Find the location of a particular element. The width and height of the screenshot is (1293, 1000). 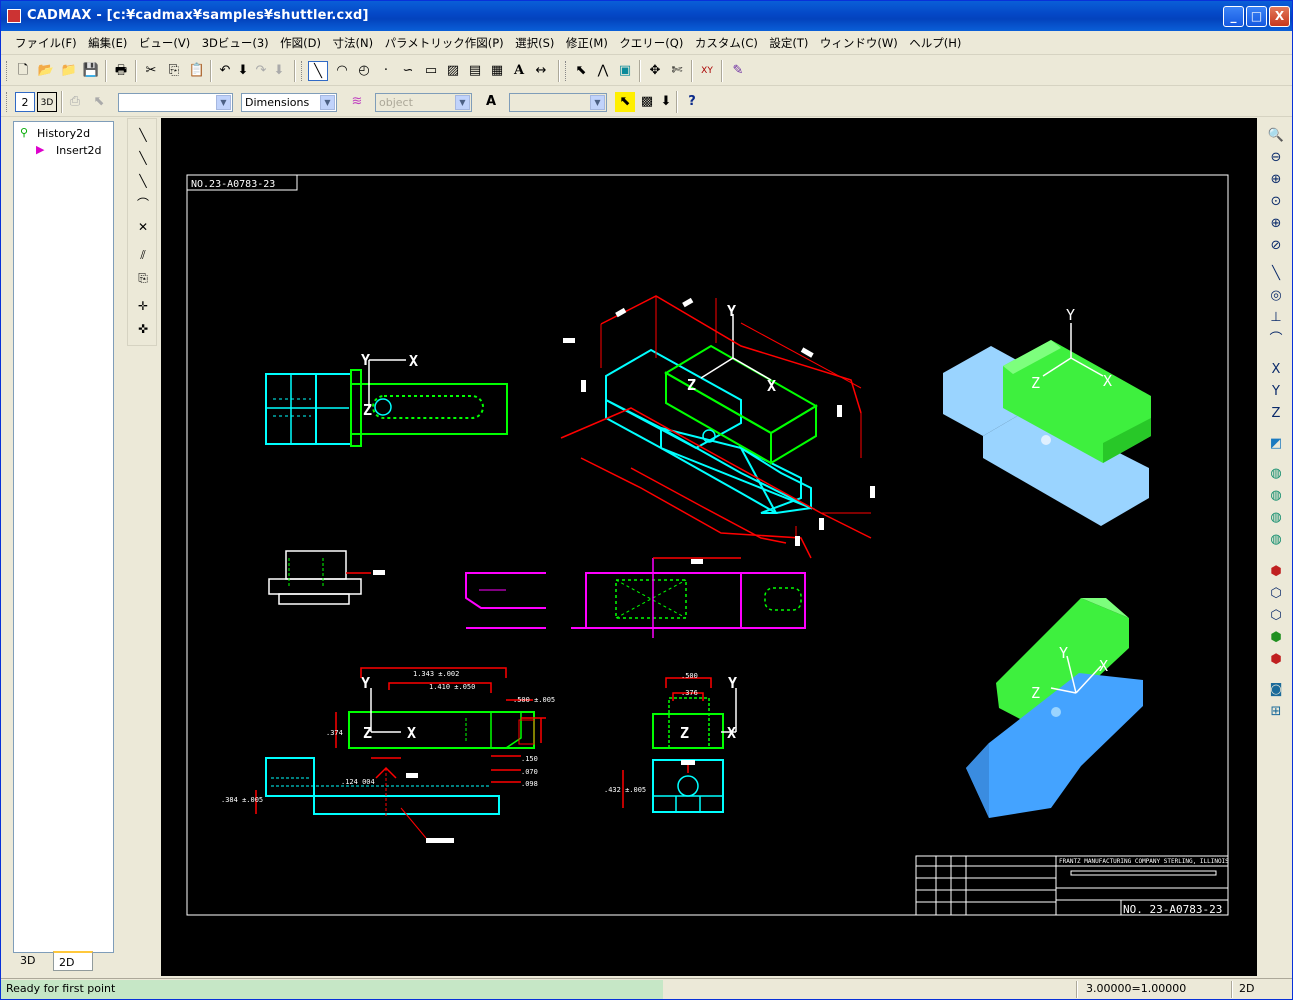

cut-icon: ✂ is located at coordinates (151, 71).